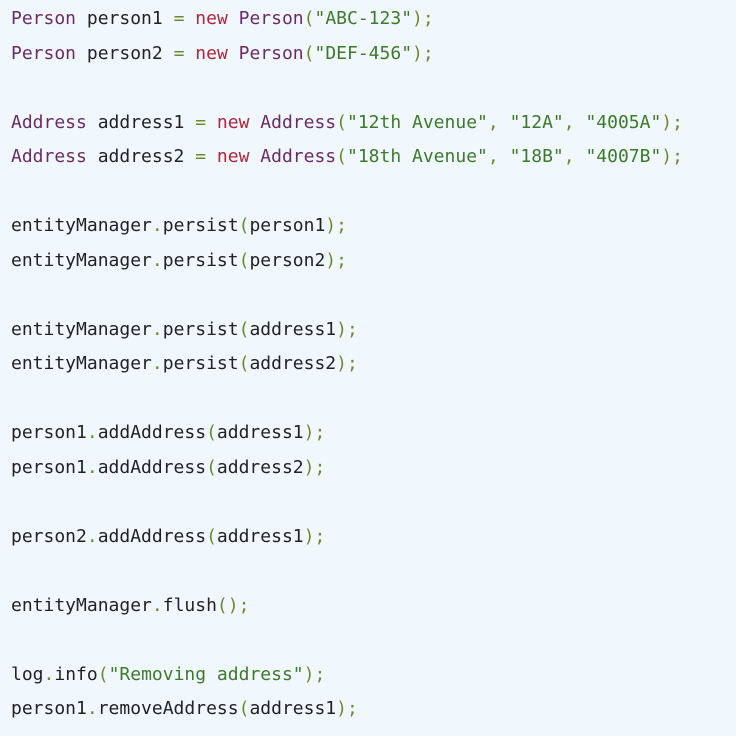  What do you see at coordinates (373, 261) in the screenshot?
I see `code-line: entityManager.persist(person2);` at bounding box center [373, 261].